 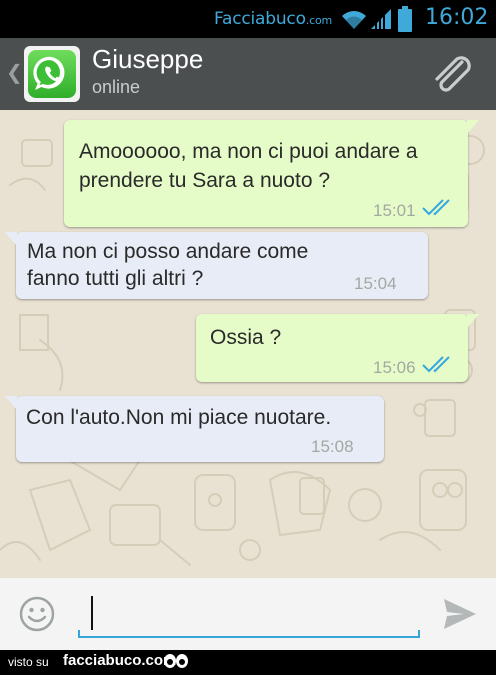 I want to click on incoming-message-bubble: Con l'auto.Non mi piace nuotare. 15:08, so click(x=194, y=429).